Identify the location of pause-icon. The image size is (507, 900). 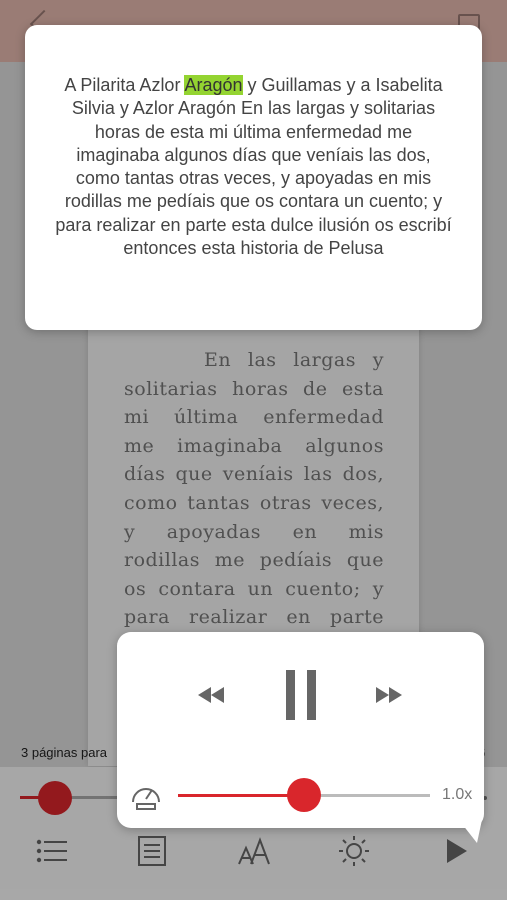
(301, 695).